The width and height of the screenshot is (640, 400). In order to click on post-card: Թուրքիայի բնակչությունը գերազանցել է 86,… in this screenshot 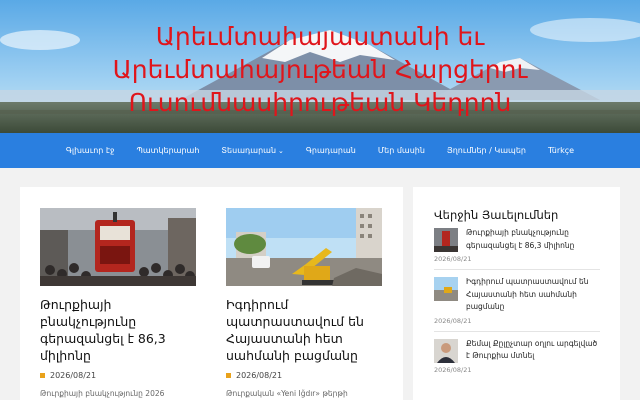, I will do `click(118, 304)`.